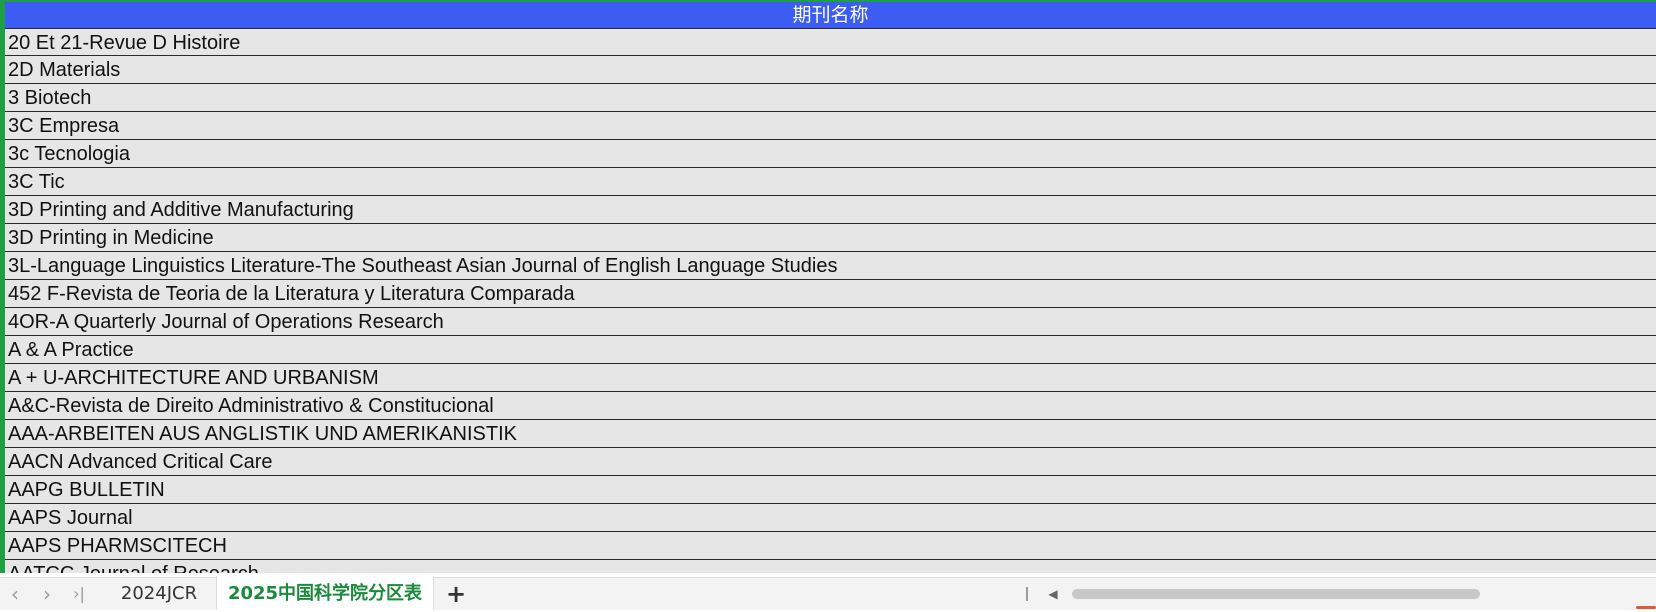 Image resolution: width=1656 pixels, height=612 pixels. What do you see at coordinates (830, 238) in the screenshot?
I see `table-row: 3D Printing in Medicine` at bounding box center [830, 238].